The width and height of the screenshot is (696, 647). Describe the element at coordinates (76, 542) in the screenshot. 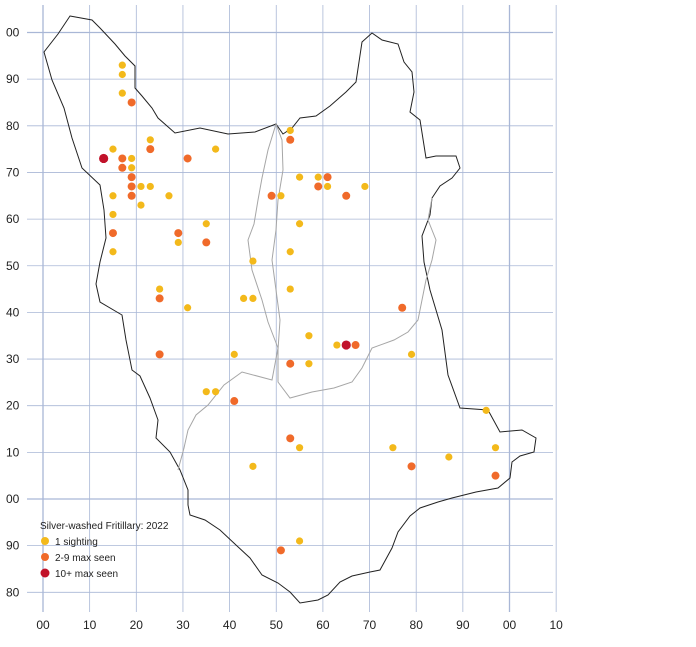

I see `legend-label-one: 1 sighting` at that location.